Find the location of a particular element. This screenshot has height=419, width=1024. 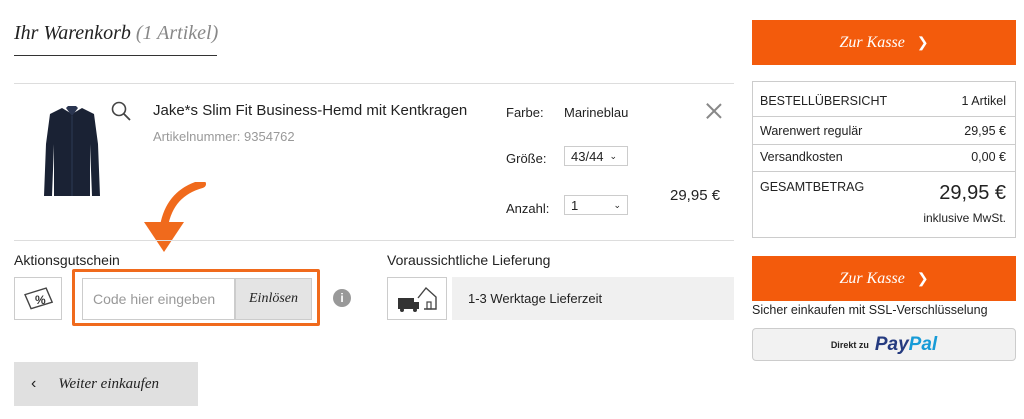

summary-heading: BESTELLÜBERSICHT is located at coordinates (824, 101).